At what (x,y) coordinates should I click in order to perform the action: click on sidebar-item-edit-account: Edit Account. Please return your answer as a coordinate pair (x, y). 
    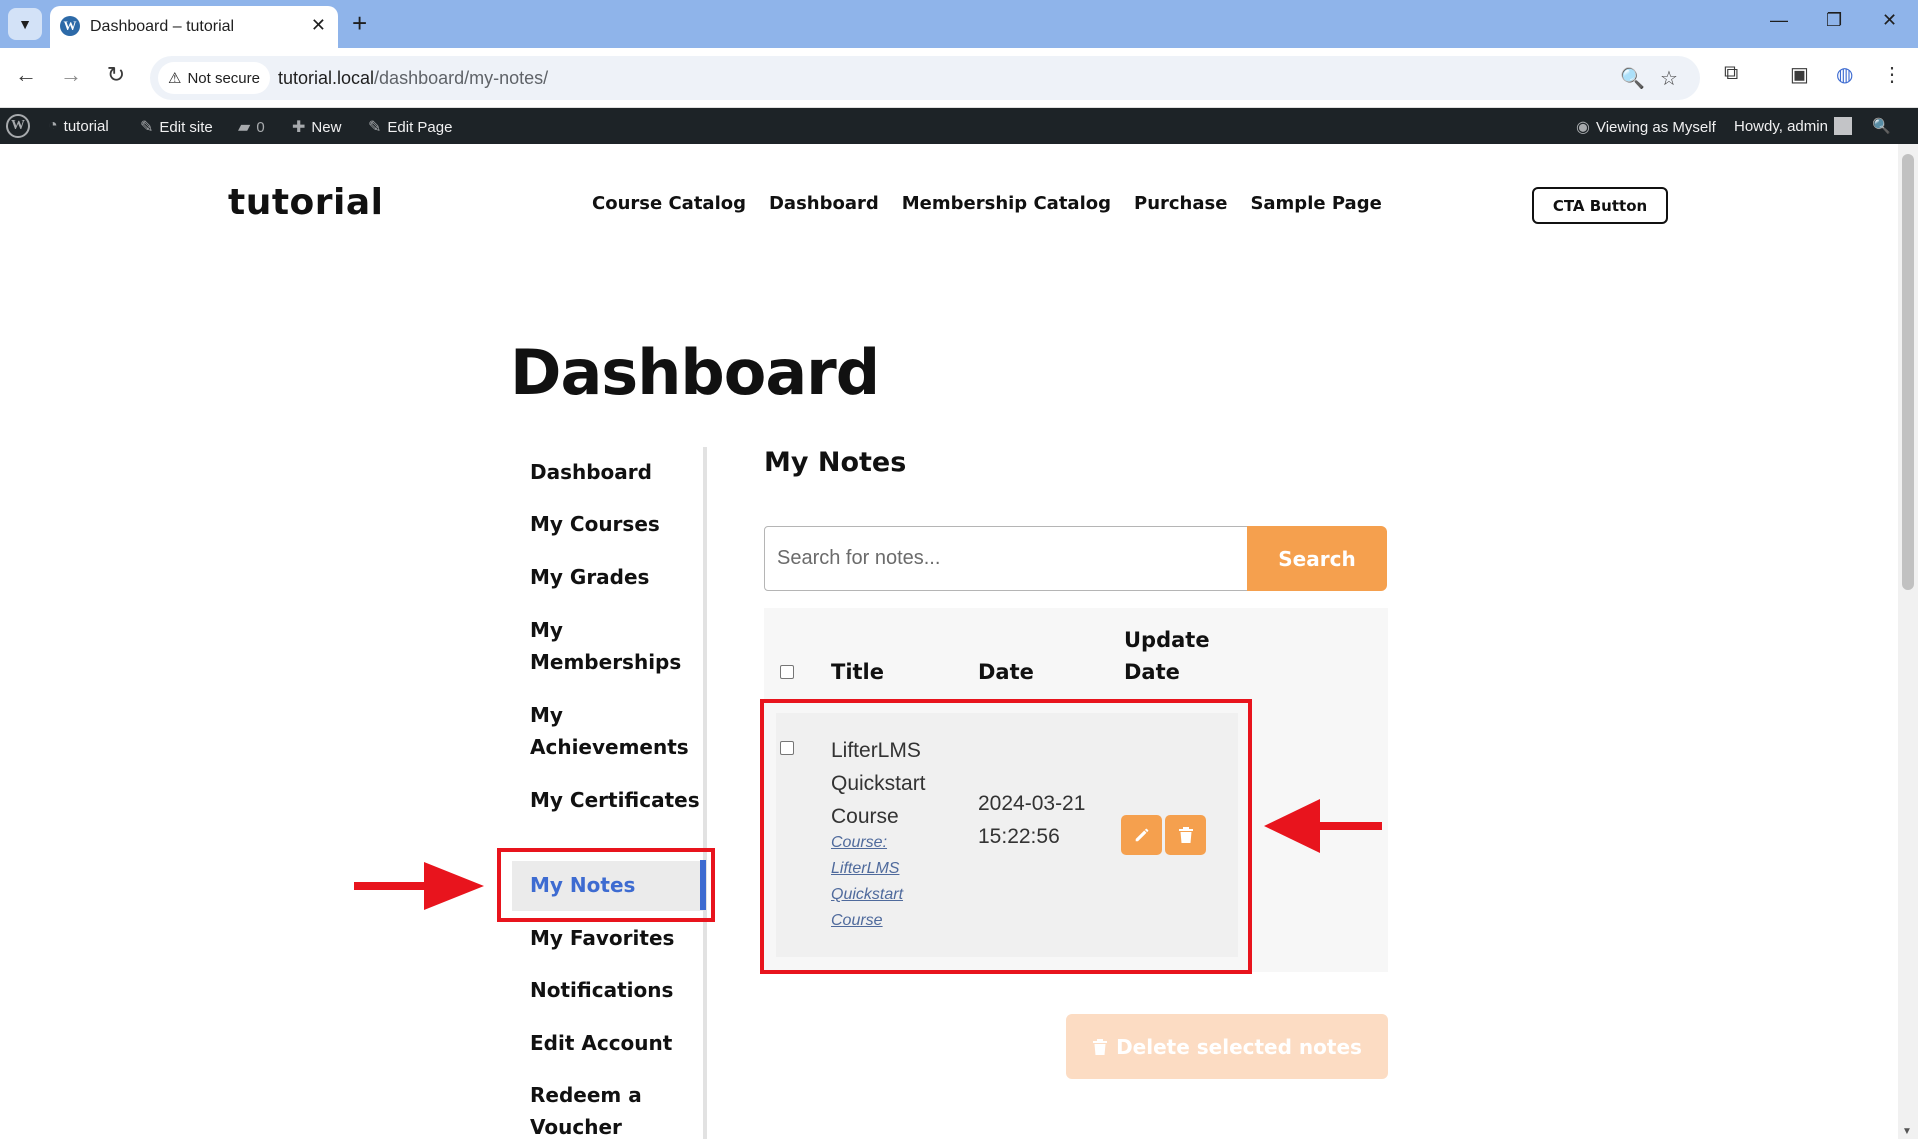
    Looking at the image, I should click on (615, 1043).